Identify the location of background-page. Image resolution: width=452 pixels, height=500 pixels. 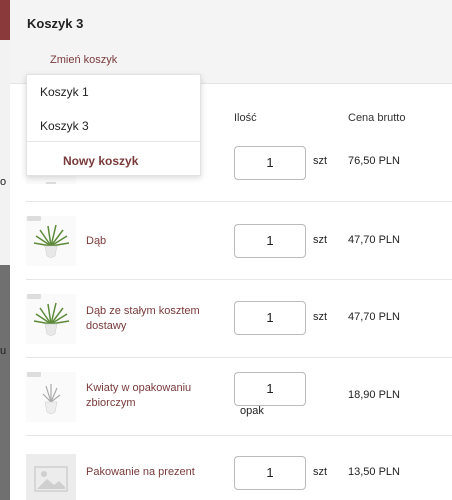
(5, 250).